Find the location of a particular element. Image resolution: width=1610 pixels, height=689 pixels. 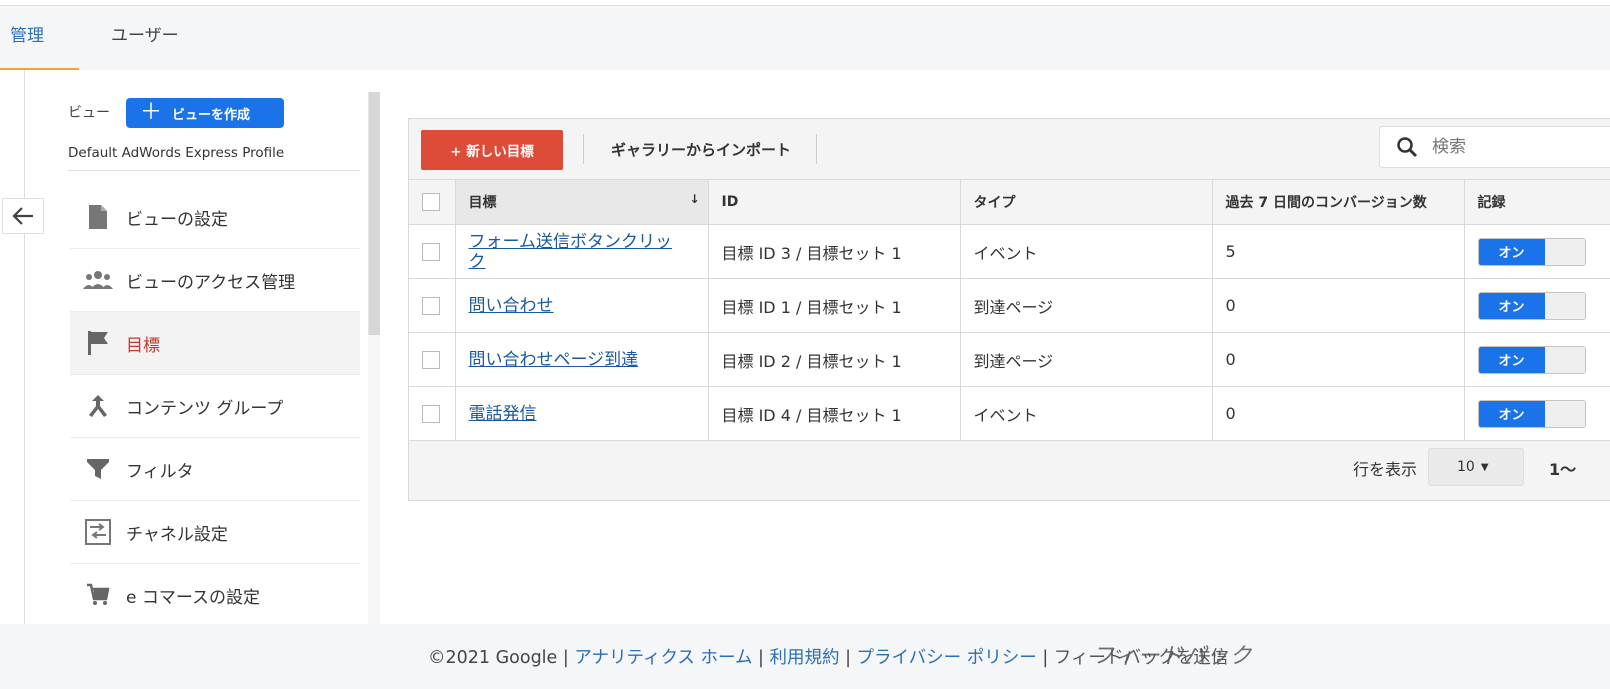

tab-user: ユーザー is located at coordinates (145, 38).